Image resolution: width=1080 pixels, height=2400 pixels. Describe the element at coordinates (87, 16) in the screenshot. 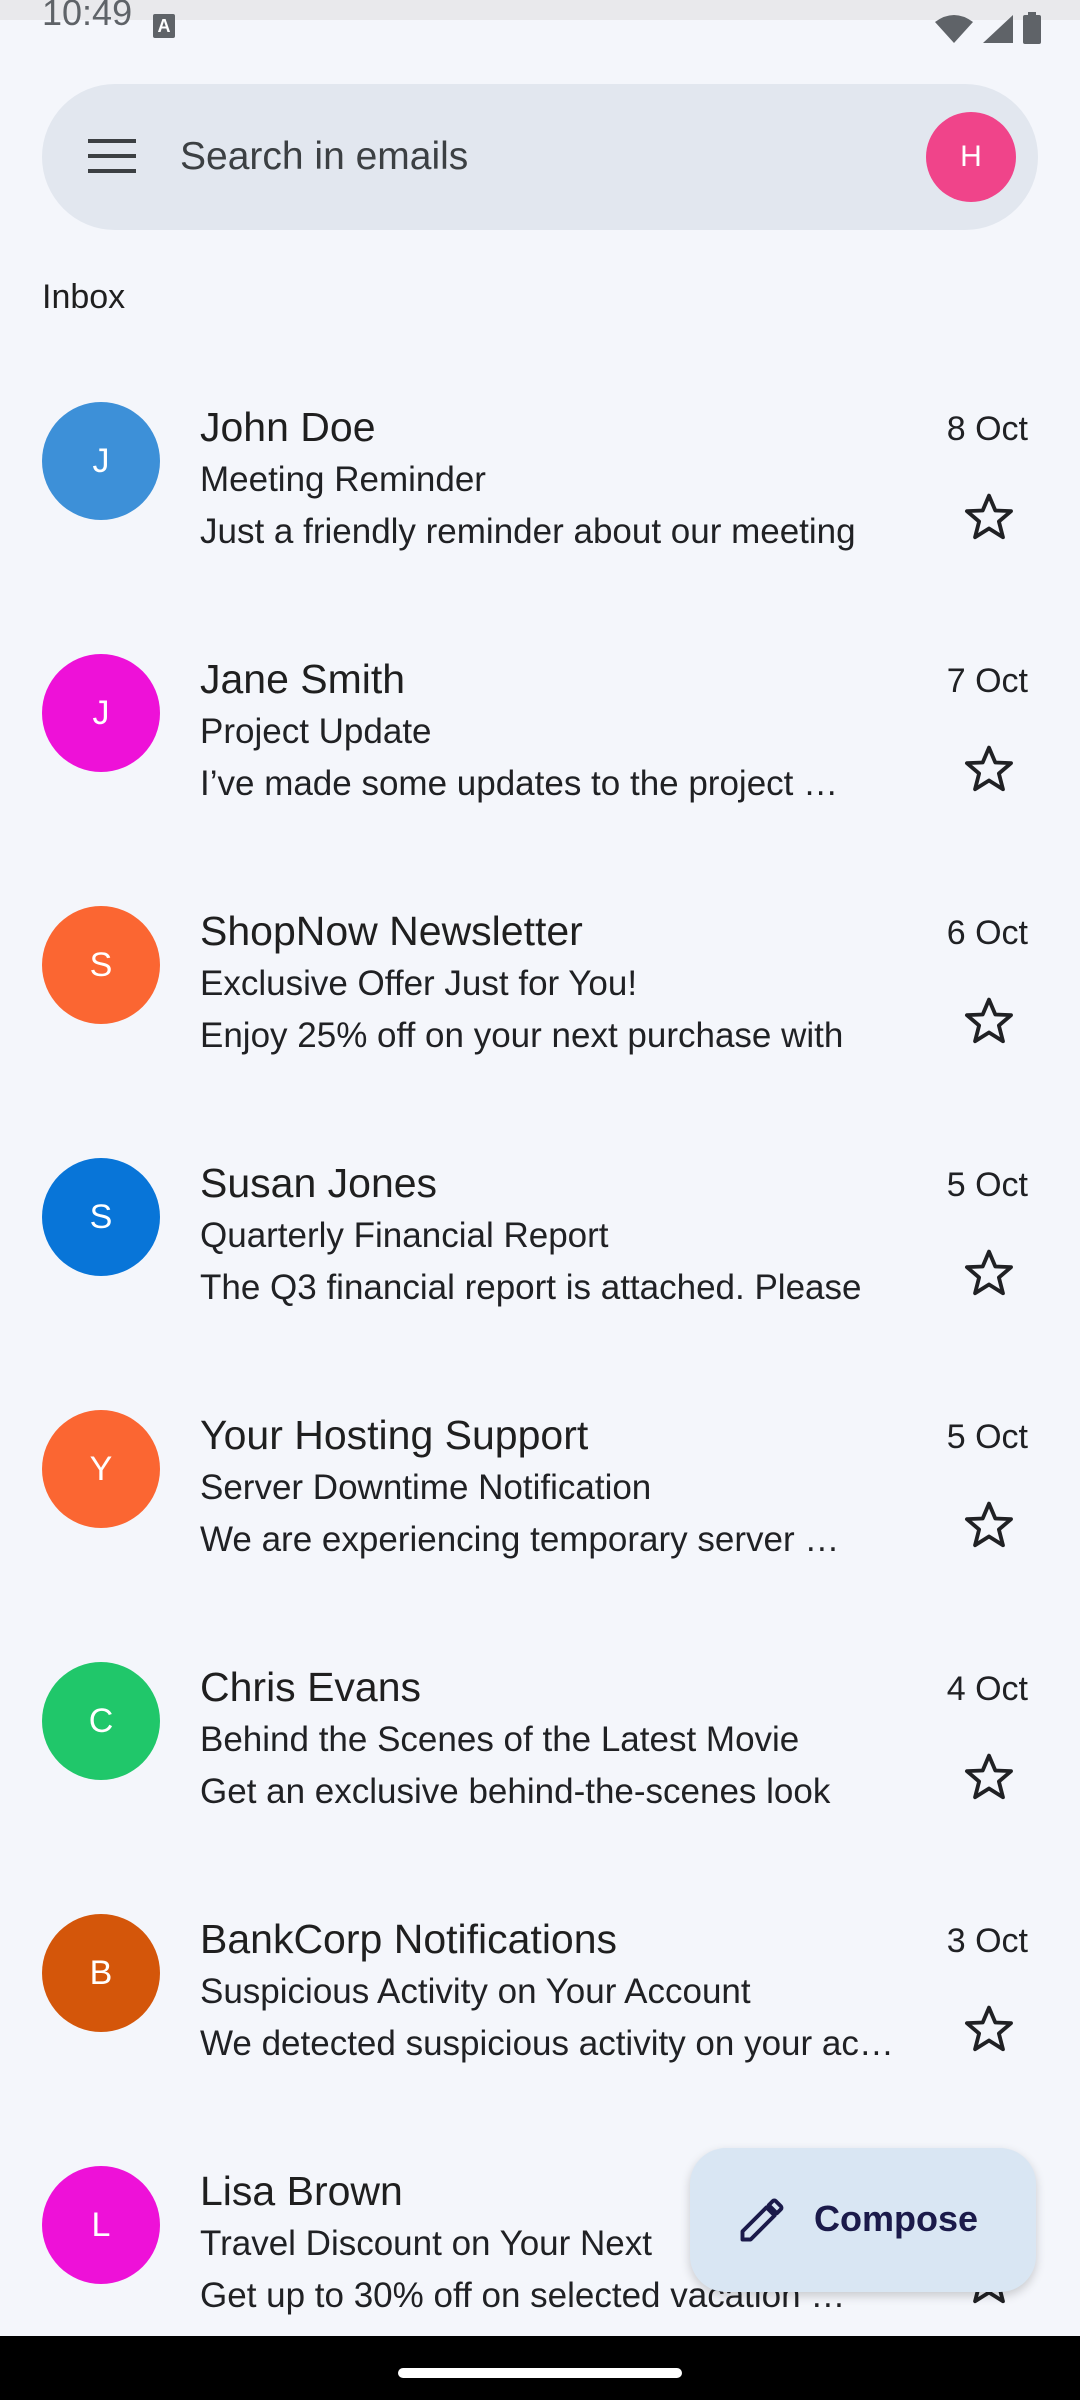

I see `status-time: 10:49` at that location.